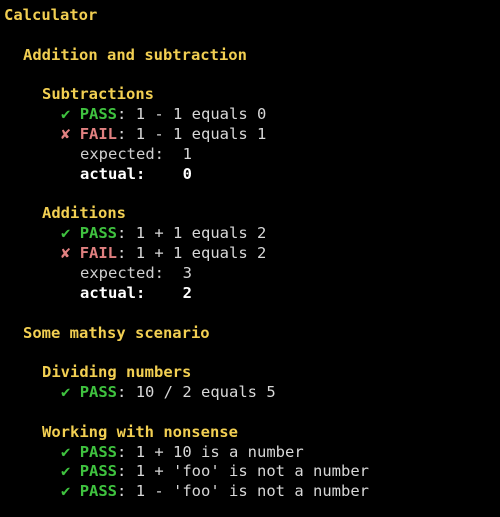  I want to click on actual-row: actual: 0, so click(252, 175).